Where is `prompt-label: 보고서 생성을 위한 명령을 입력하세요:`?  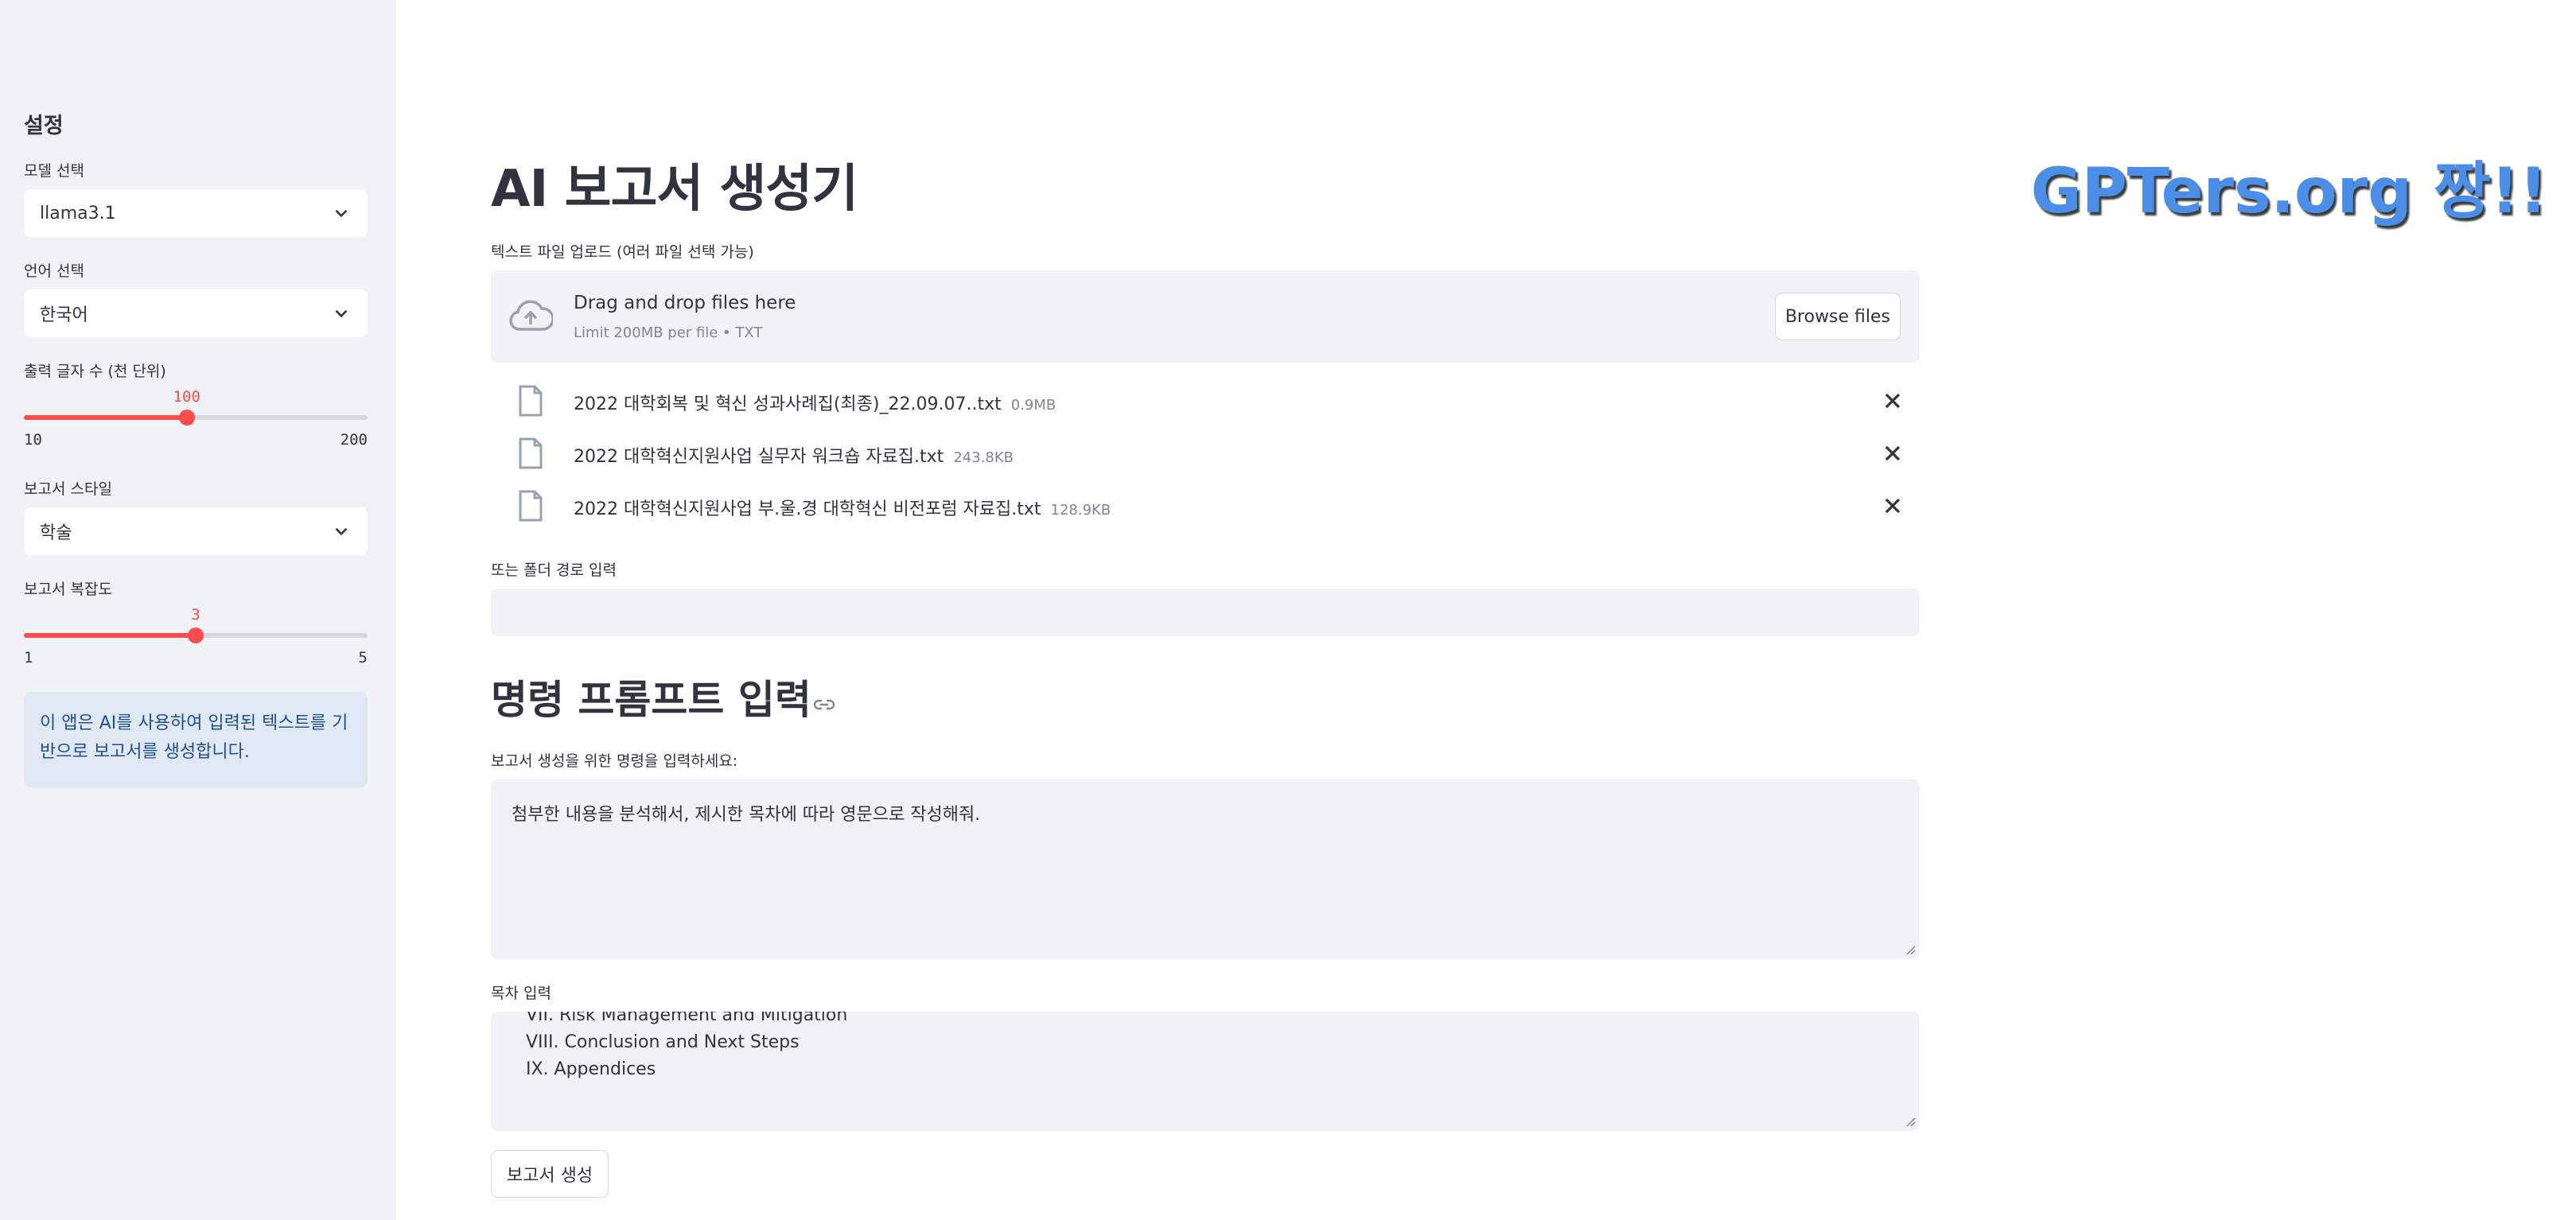
prompt-label: 보고서 생성을 위한 명령을 입력하세요: is located at coordinates (615, 761).